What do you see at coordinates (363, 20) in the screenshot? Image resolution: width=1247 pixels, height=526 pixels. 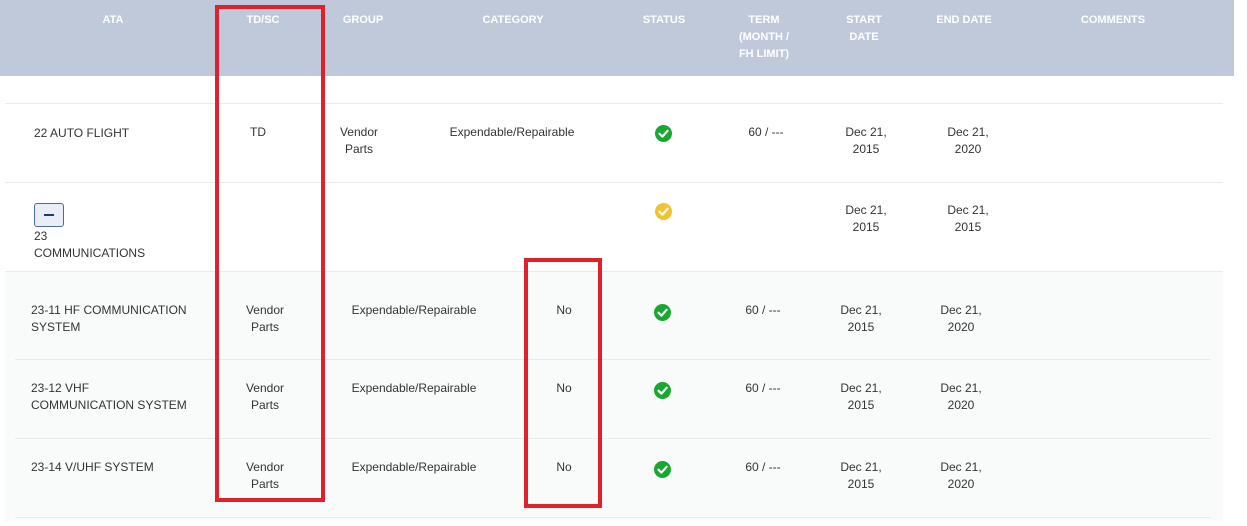 I see `col-header-group: GROUP` at bounding box center [363, 20].